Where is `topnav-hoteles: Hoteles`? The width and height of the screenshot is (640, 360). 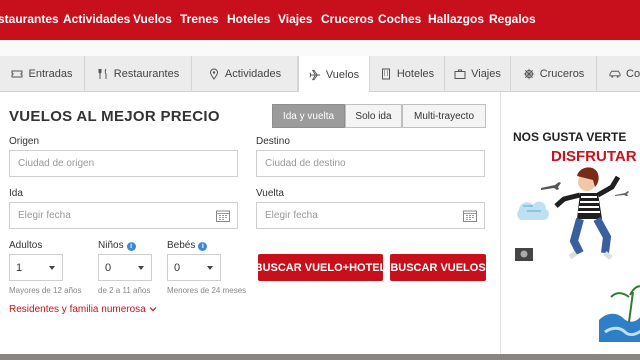 topnav-hoteles: Hoteles is located at coordinates (248, 19).